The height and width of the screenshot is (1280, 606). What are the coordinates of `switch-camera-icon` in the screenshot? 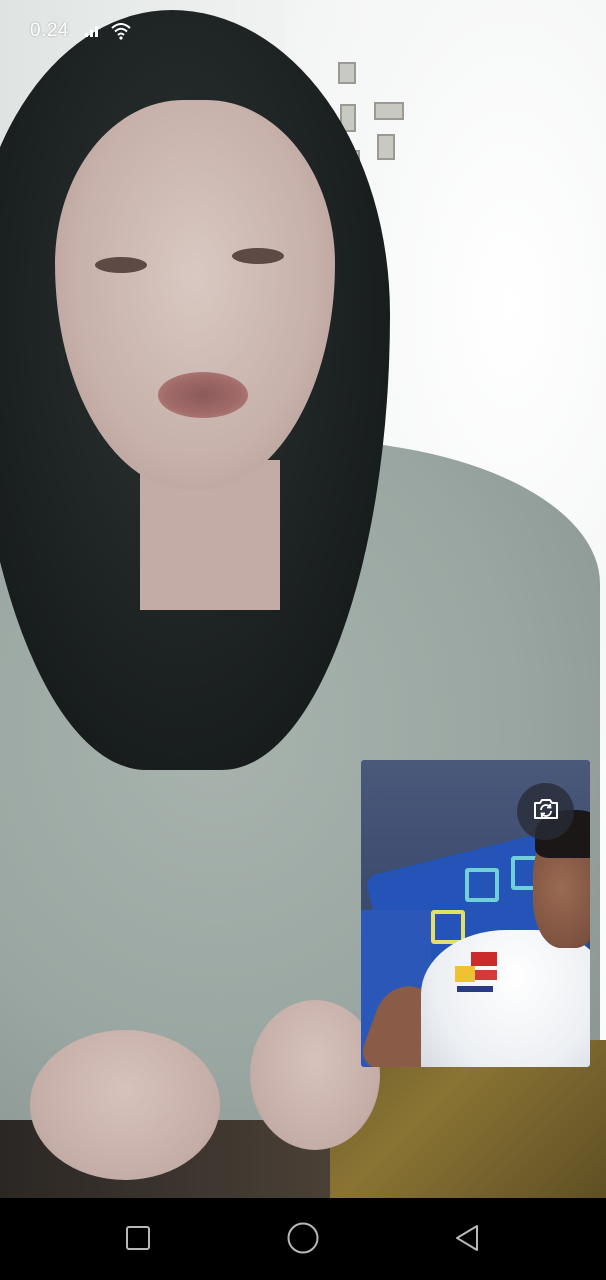 It's located at (546, 811).